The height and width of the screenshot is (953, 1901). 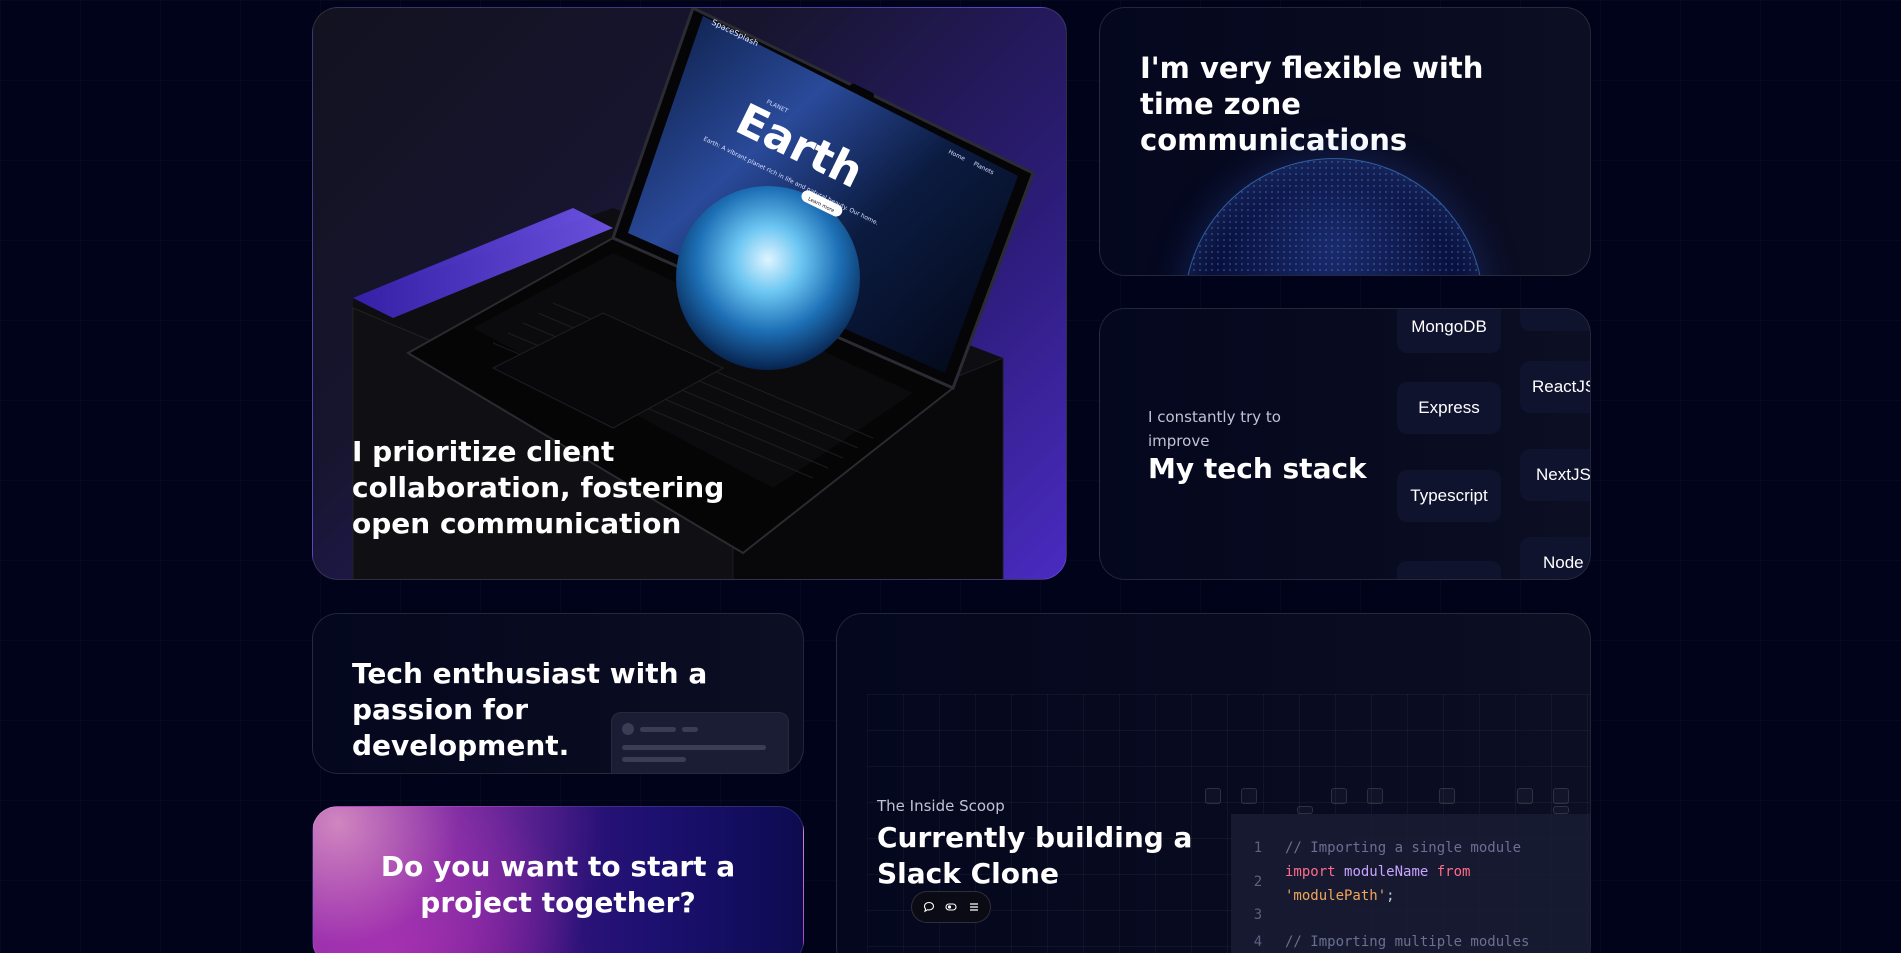 What do you see at coordinates (558, 885) in the screenshot?
I see `start-project-title: Do you want to start a project together?` at bounding box center [558, 885].